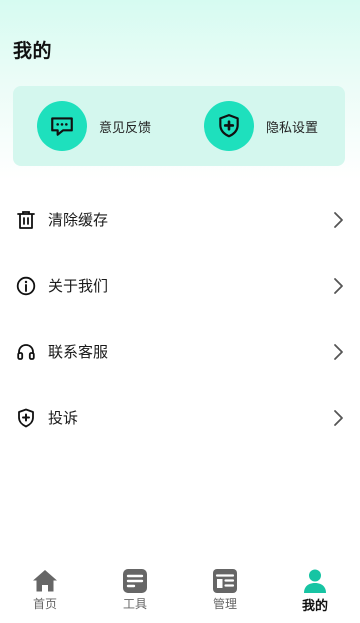  Describe the element at coordinates (78, 286) in the screenshot. I see `menu-label-about-us: 关于我们` at that location.